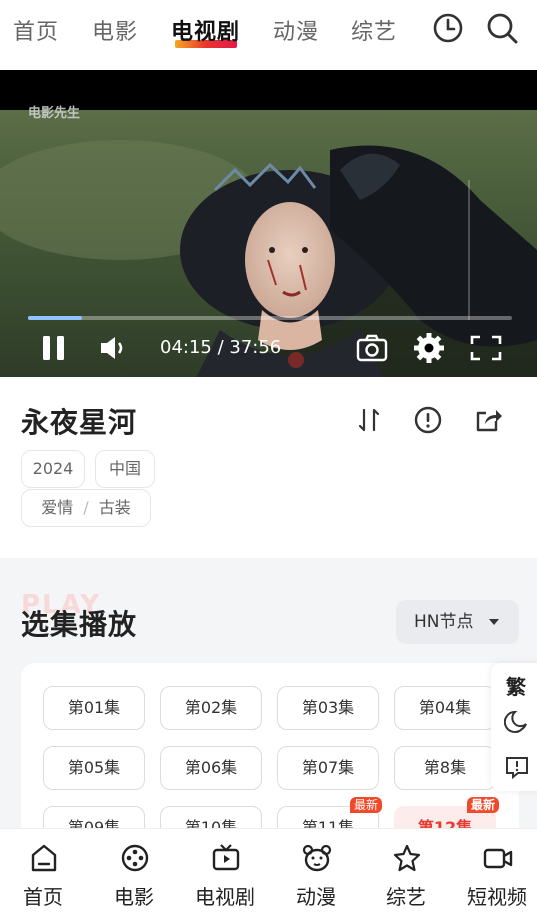 This screenshot has height=913, width=537. What do you see at coordinates (134, 897) in the screenshot?
I see `bottom-nav-label: 电影` at bounding box center [134, 897].